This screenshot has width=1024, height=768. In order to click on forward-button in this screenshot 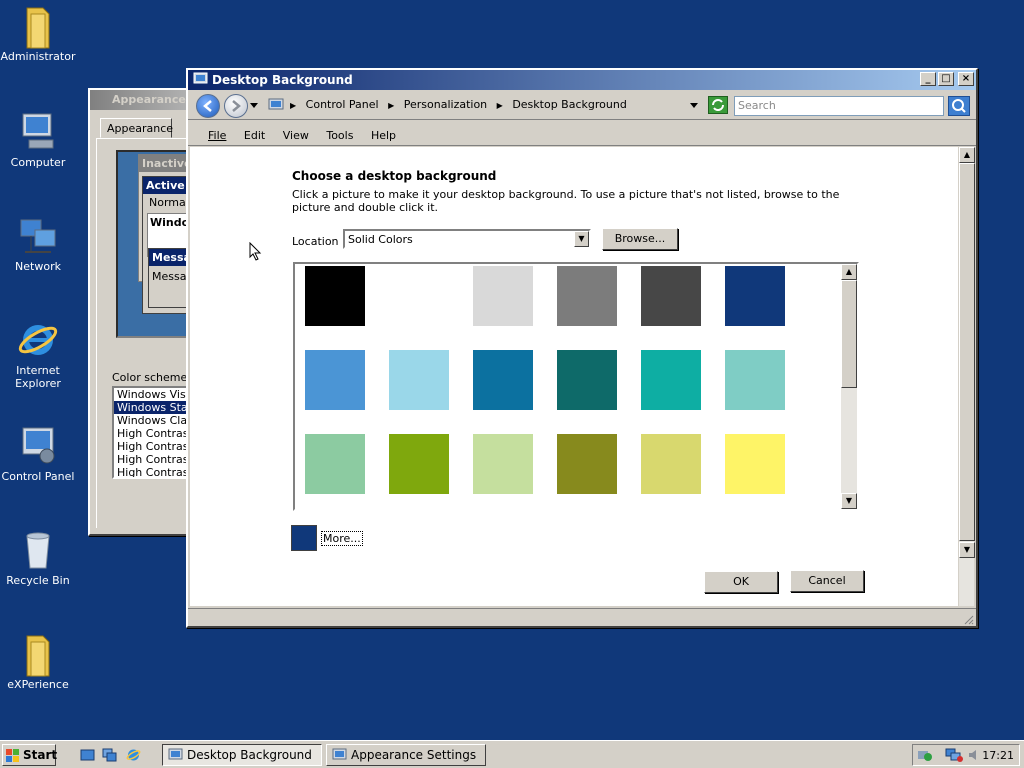, I will do `click(236, 106)`.